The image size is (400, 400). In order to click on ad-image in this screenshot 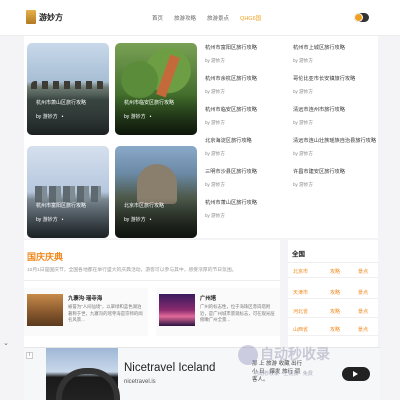, I will do `click(83, 374)`.